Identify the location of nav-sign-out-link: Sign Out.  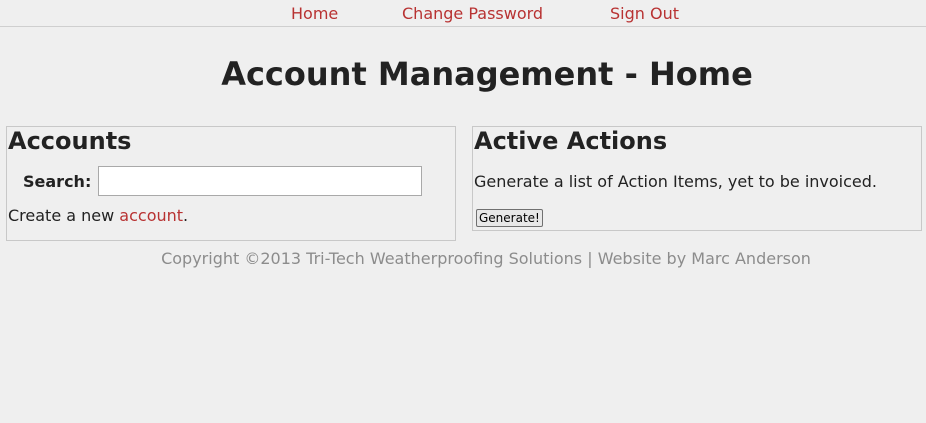
(644, 13).